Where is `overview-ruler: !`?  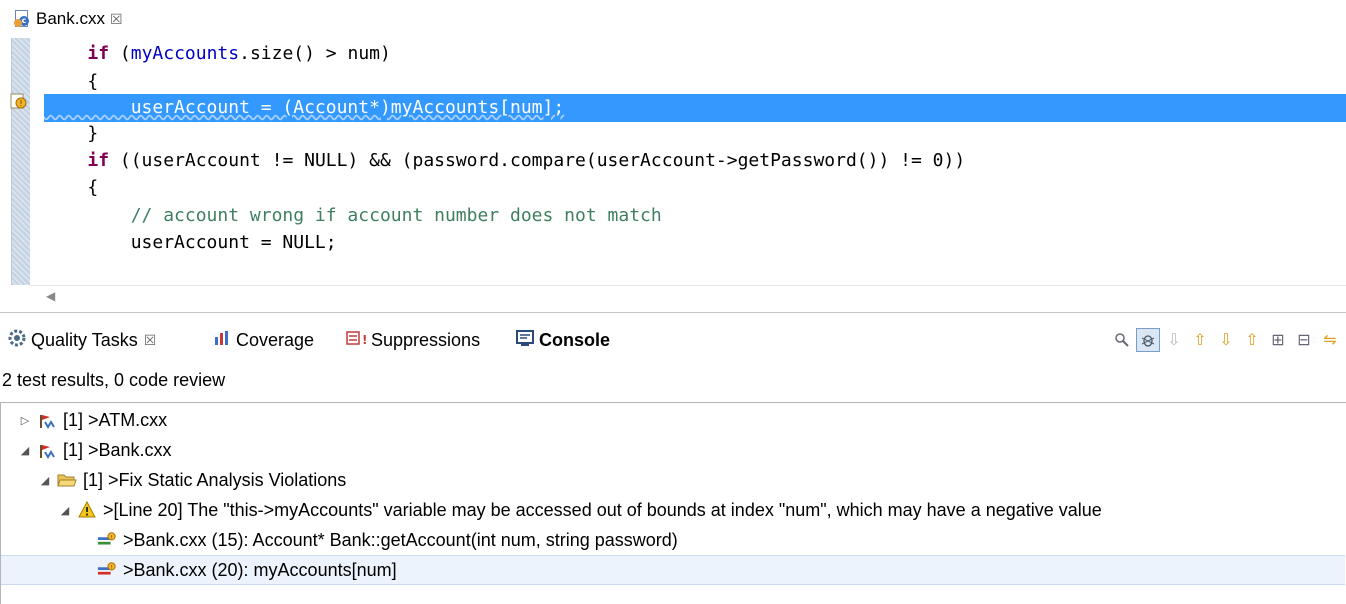
overview-ruler: ! is located at coordinates (15, 161).